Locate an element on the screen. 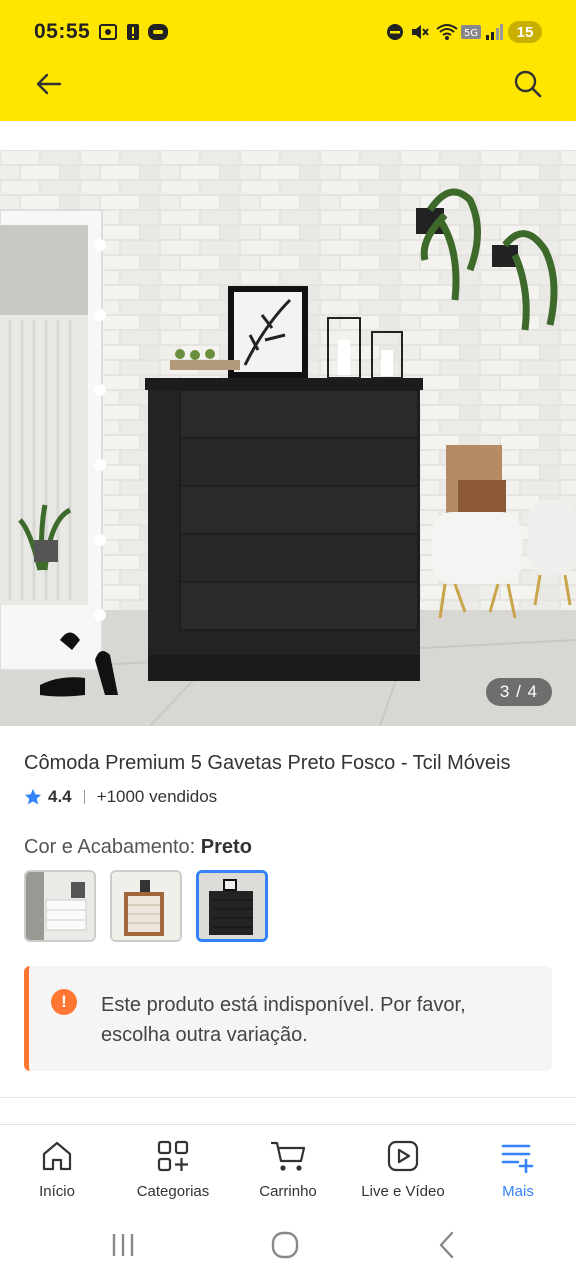 This screenshot has height=1280, width=576. rating-row: 4.4 +1000 vendidos is located at coordinates (120, 797).